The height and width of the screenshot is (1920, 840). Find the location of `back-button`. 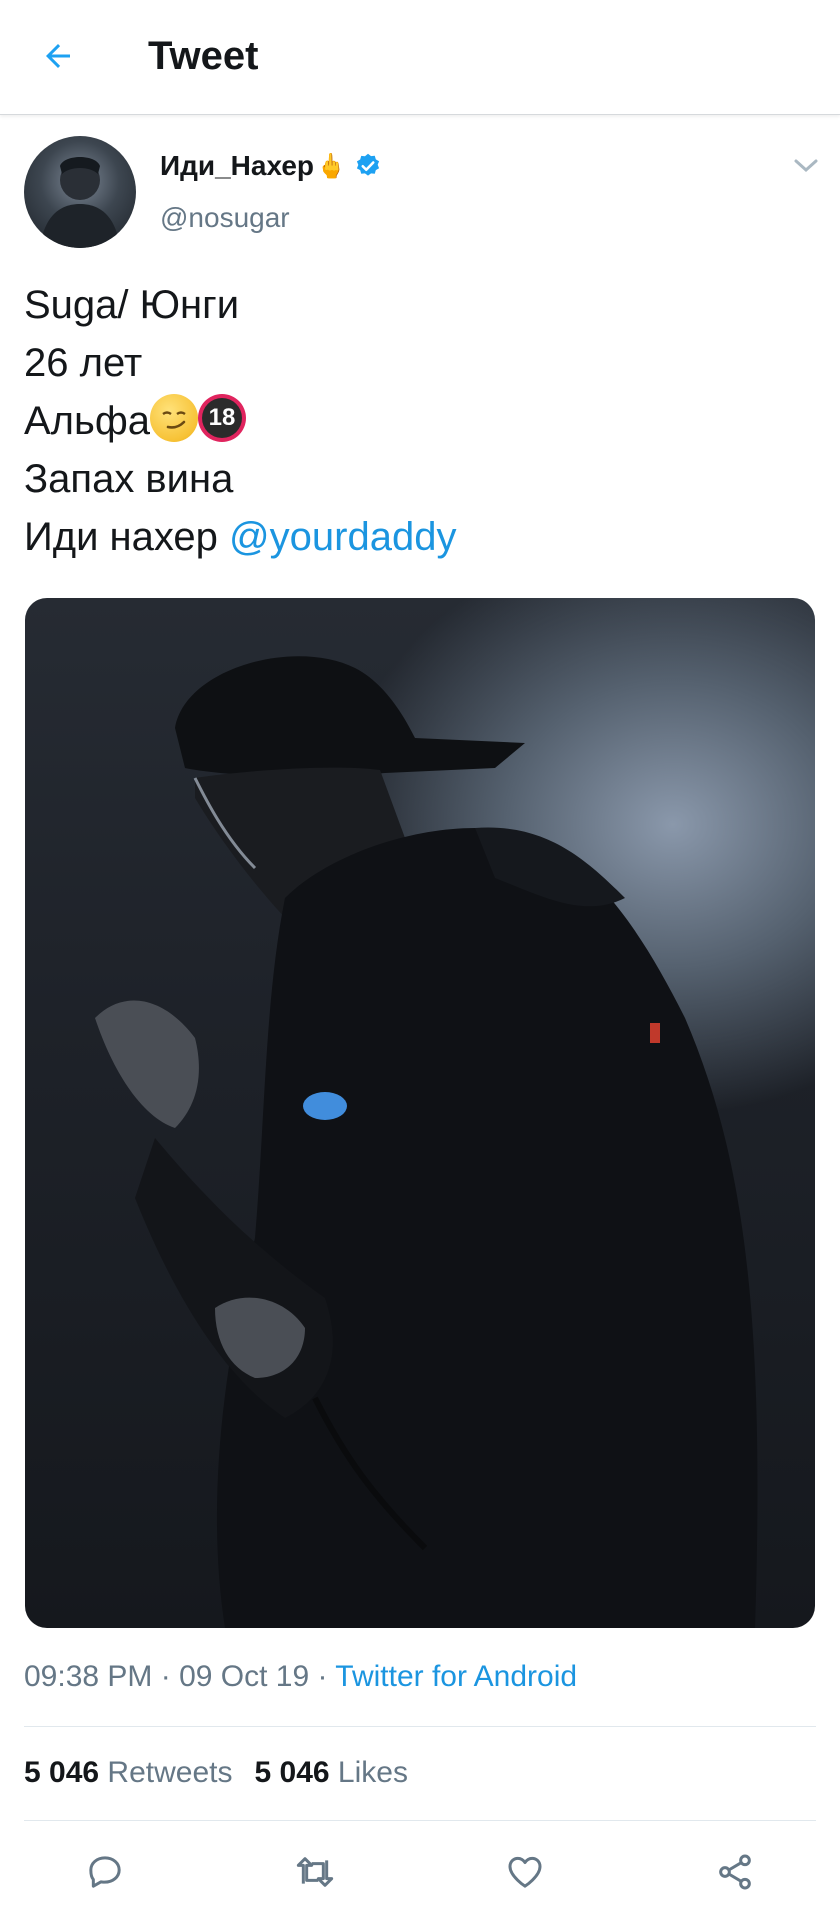

back-button is located at coordinates (58, 56).